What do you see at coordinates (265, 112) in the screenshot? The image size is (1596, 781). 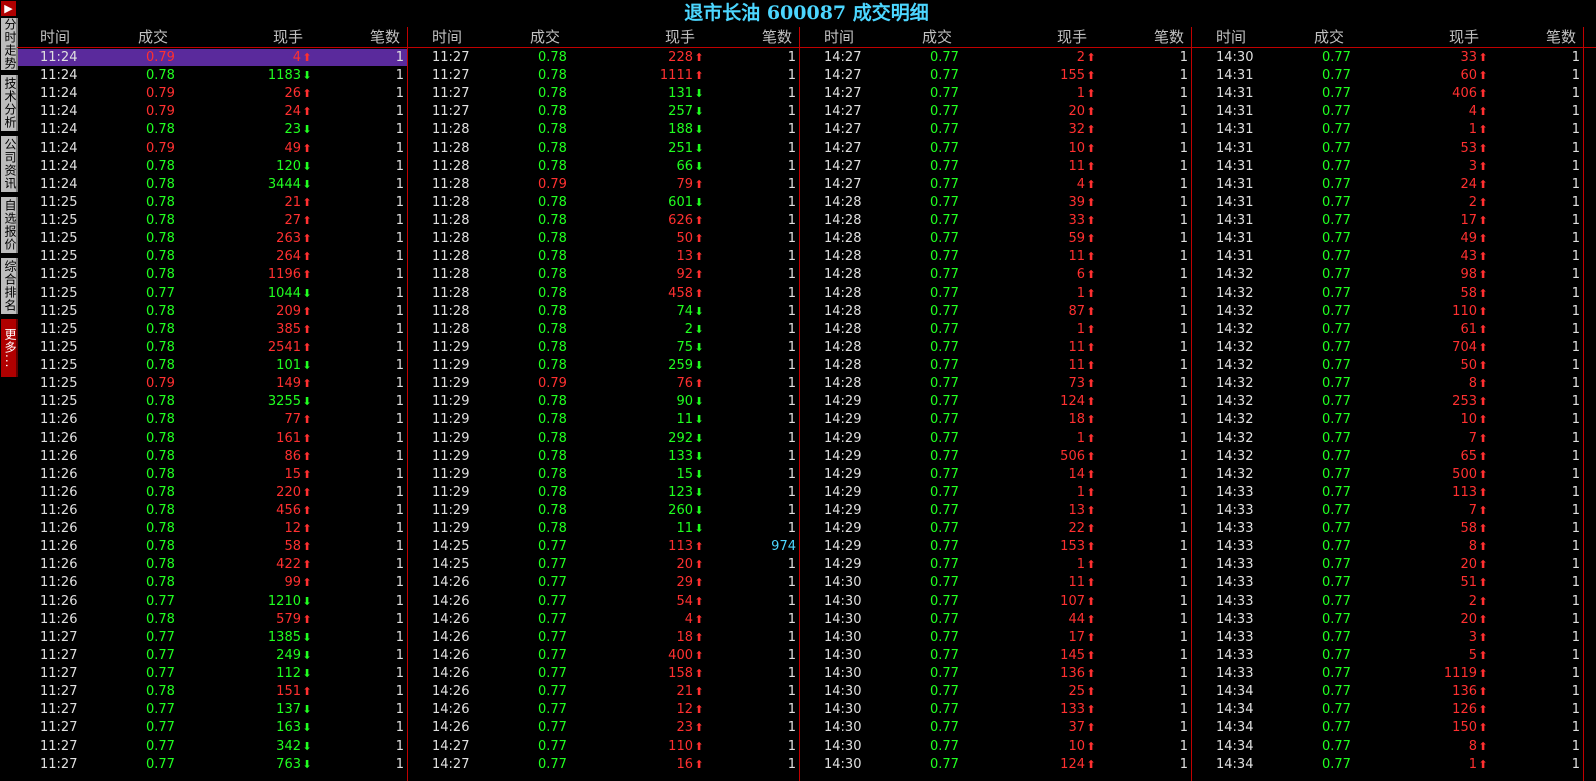 I see `row-volume: 24⬆` at bounding box center [265, 112].